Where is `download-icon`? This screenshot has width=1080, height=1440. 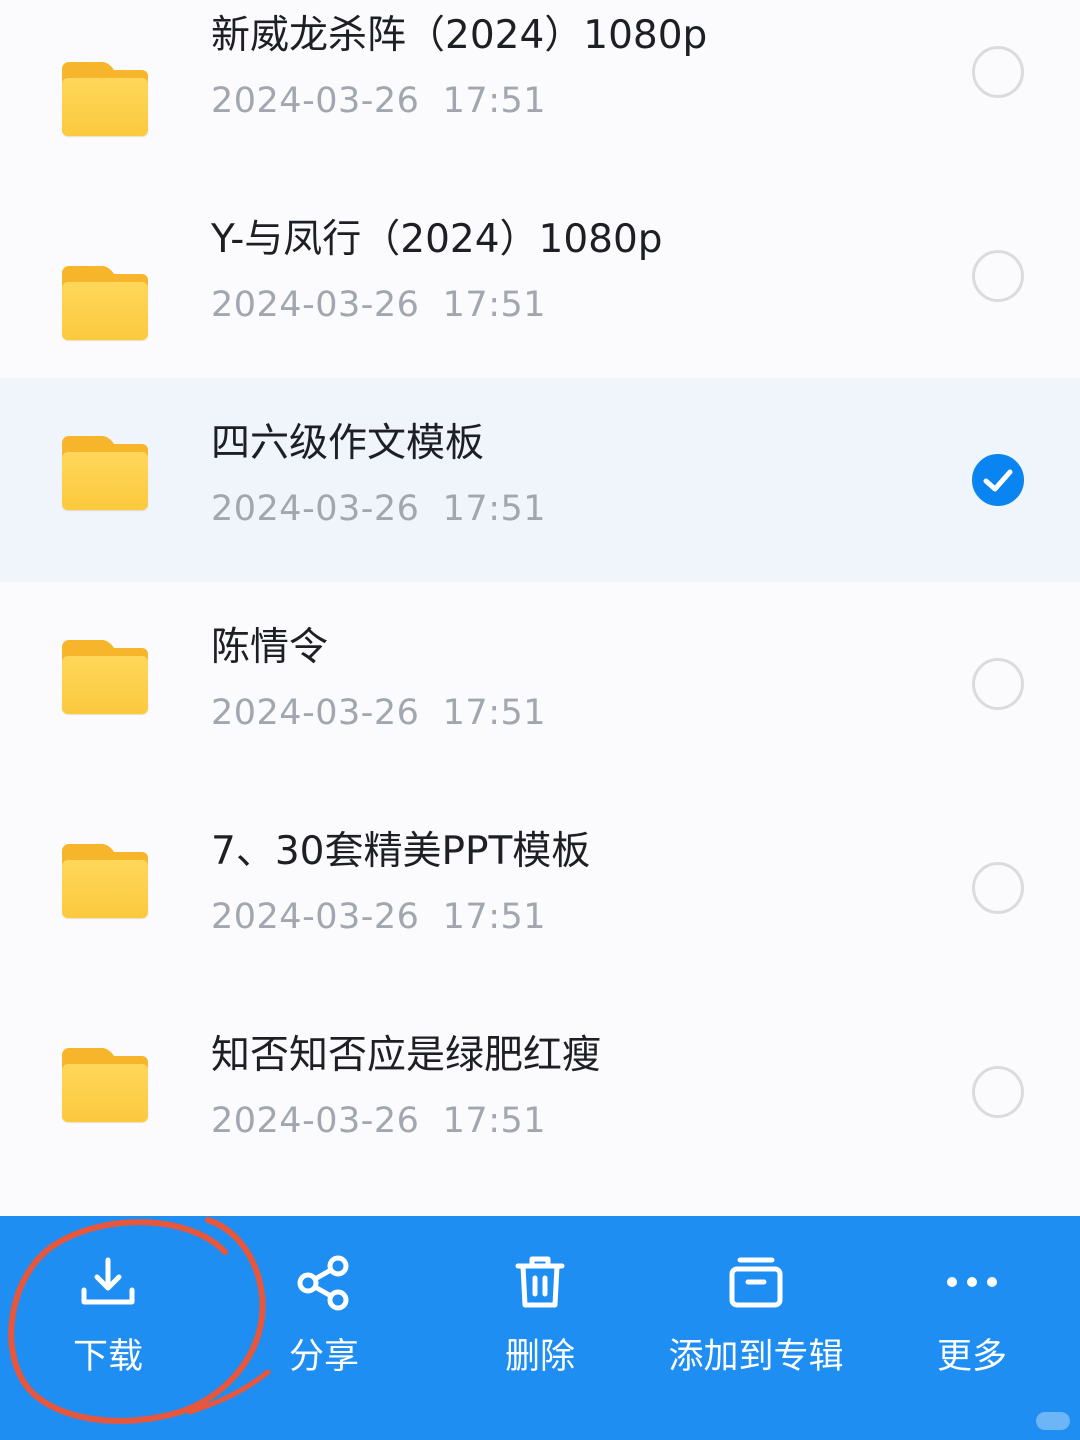 download-icon is located at coordinates (108, 1281).